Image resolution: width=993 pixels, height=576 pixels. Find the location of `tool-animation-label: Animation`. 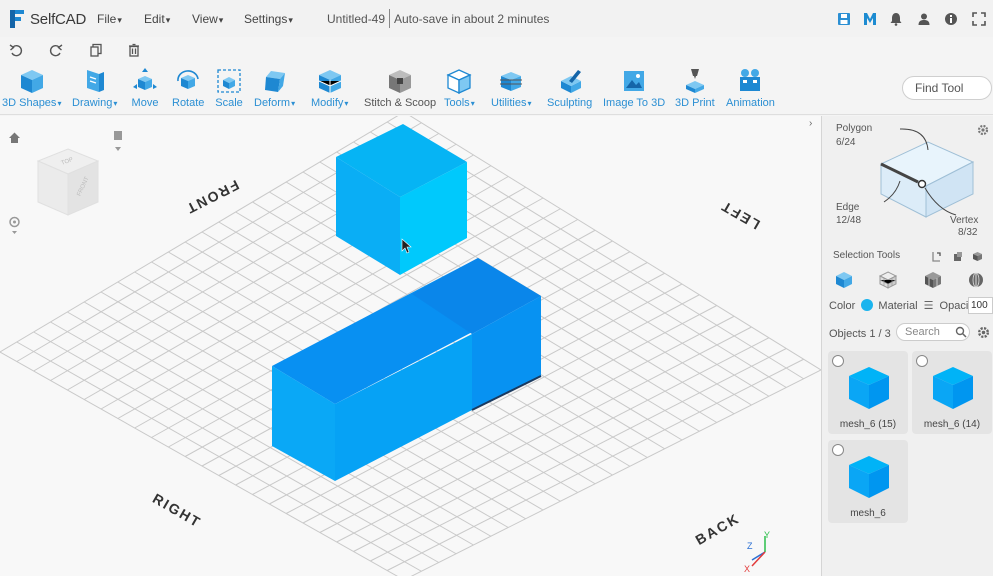

tool-animation-label: Animation is located at coordinates (750, 103).